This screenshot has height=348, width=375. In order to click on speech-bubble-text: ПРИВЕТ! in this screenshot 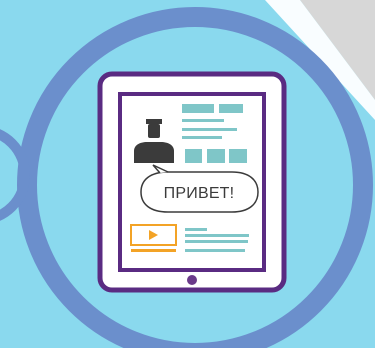, I will do `click(199, 193)`.